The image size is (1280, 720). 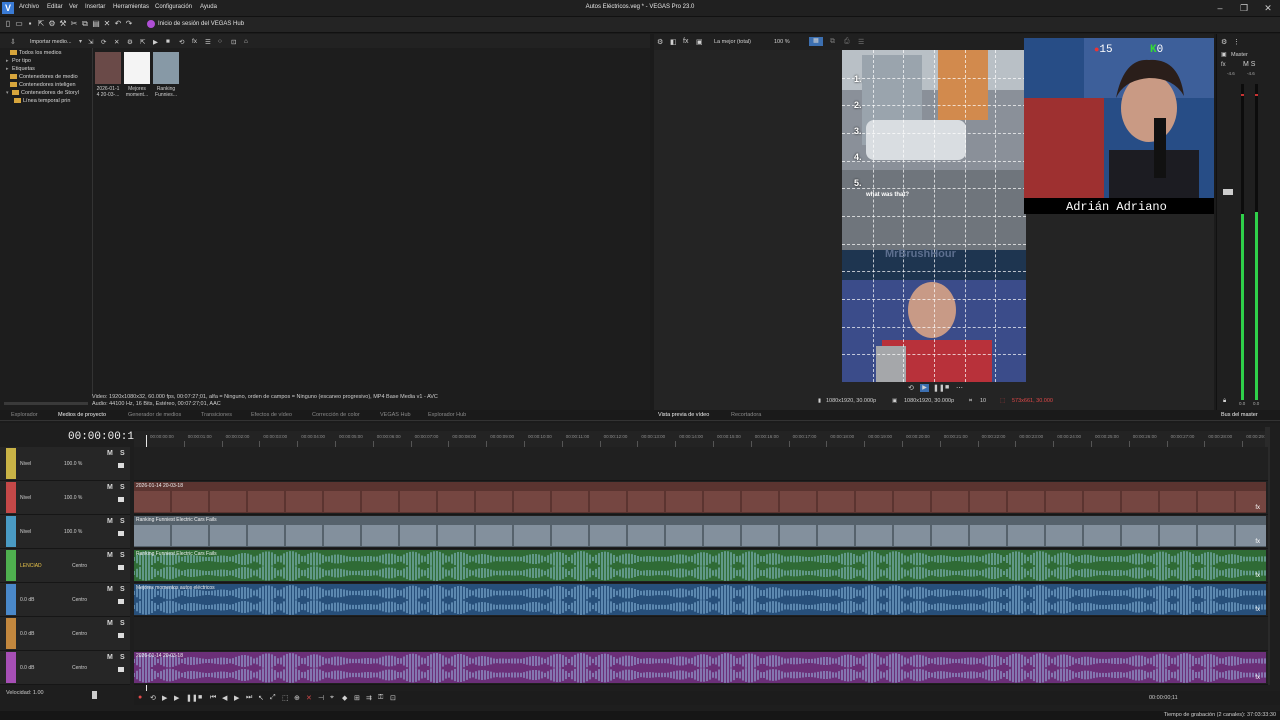 I want to click on more-icon: ⋯, so click(x=959, y=388).